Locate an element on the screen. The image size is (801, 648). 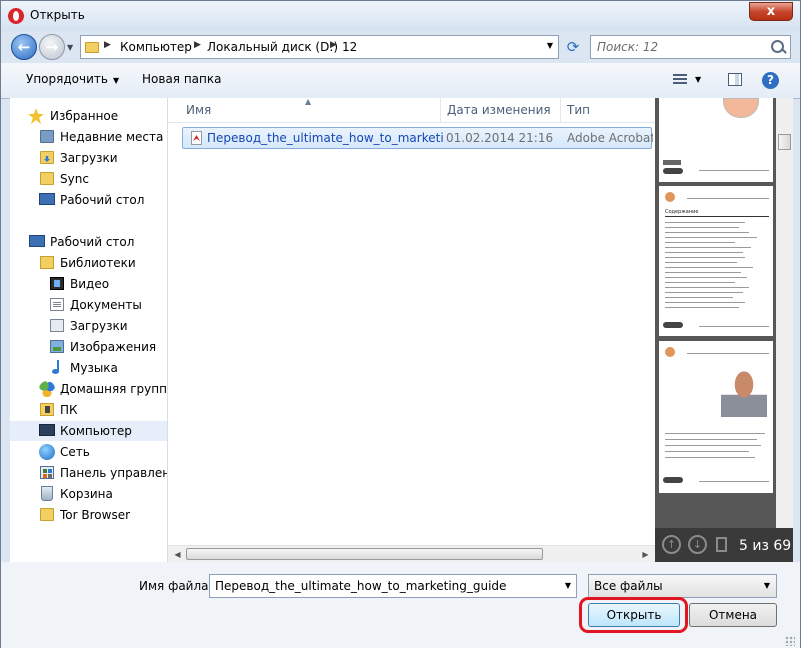
sidebar-item-label: Tor Browser is located at coordinates (95, 515).